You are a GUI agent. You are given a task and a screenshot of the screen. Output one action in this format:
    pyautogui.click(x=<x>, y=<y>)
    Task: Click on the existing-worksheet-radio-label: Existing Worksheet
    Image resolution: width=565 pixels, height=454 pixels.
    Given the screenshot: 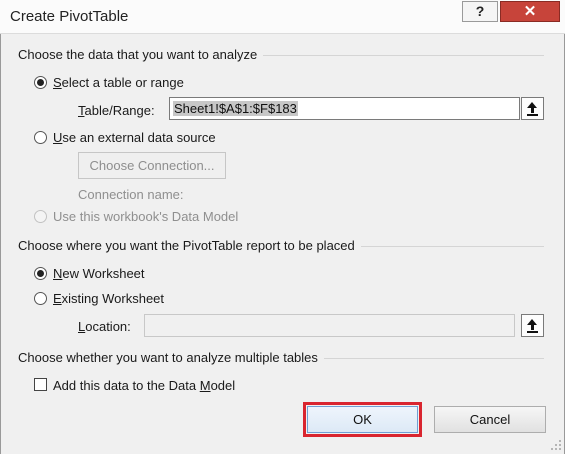 What is the action you would take?
    pyautogui.click(x=108, y=298)
    